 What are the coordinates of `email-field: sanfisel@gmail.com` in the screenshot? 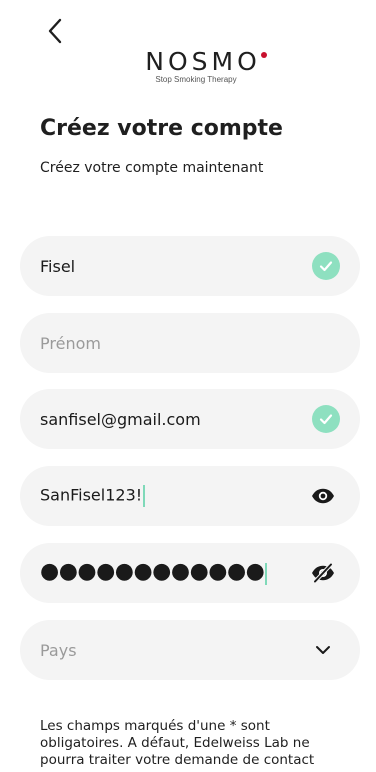 It's located at (190, 419).